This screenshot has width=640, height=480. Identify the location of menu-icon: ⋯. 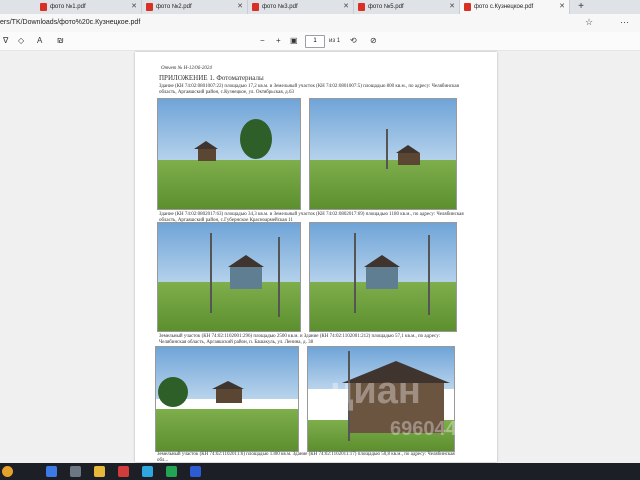
(624, 22).